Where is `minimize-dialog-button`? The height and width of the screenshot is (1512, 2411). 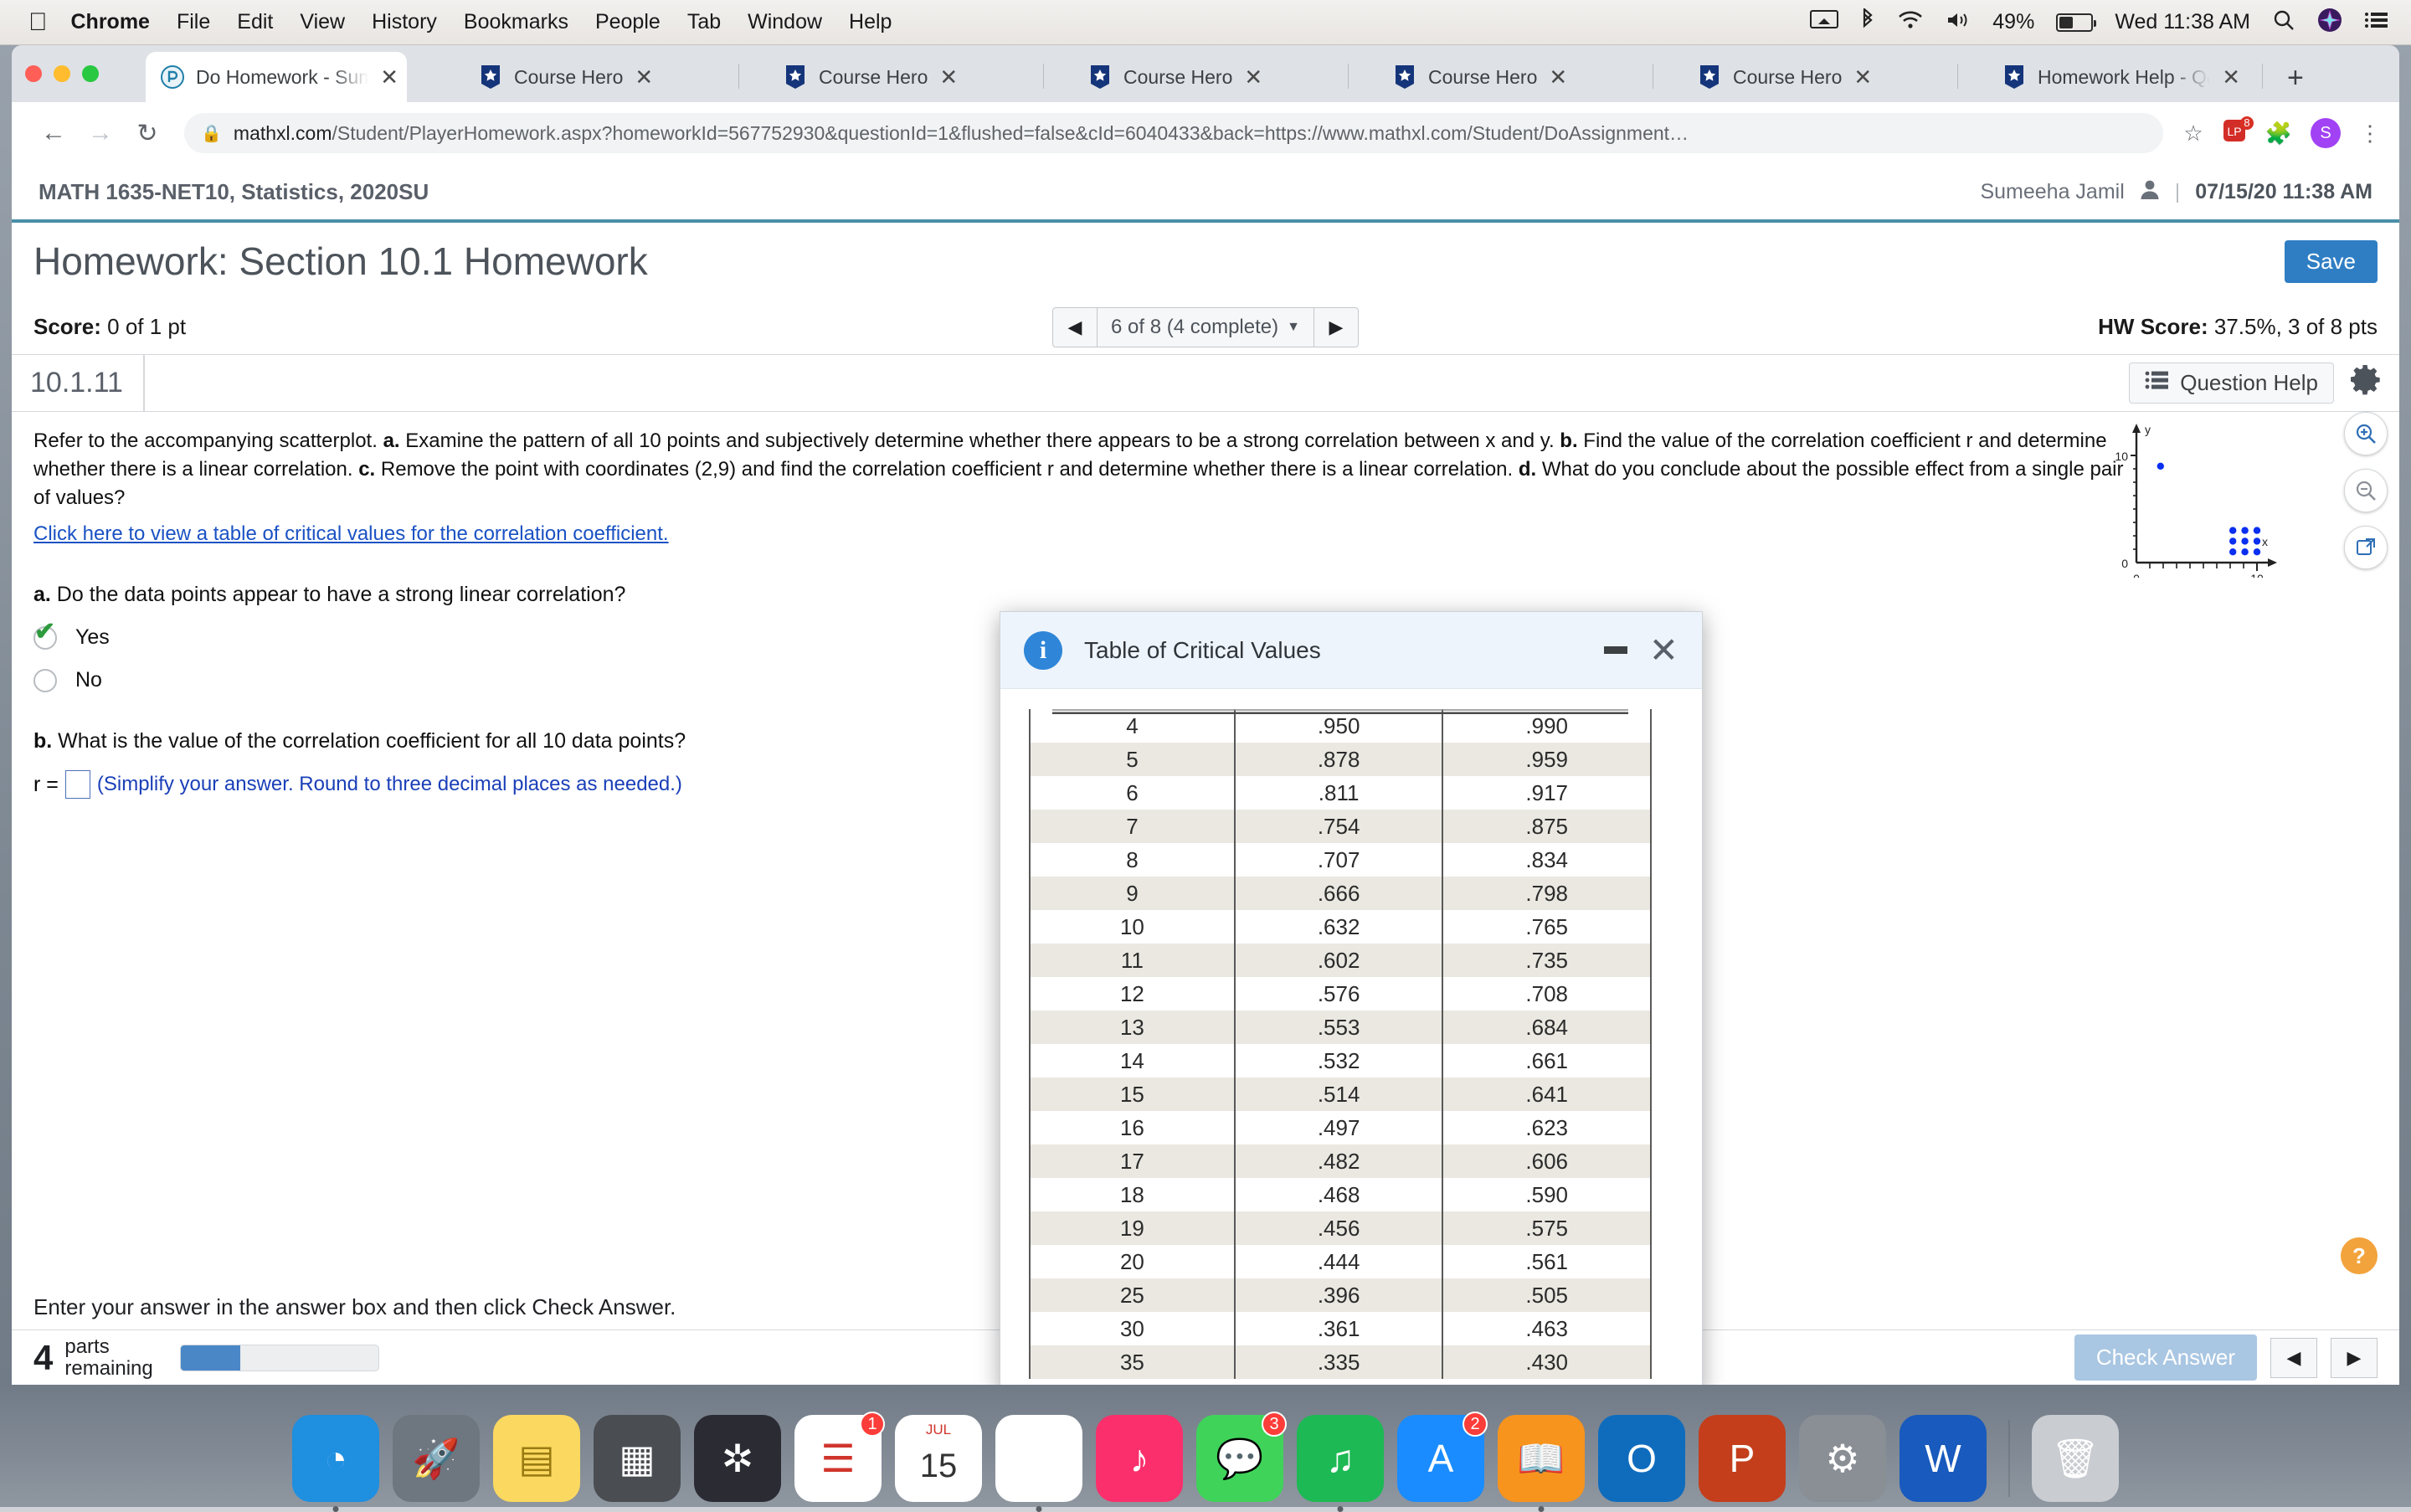
minimize-dialog-button is located at coordinates (1615, 650).